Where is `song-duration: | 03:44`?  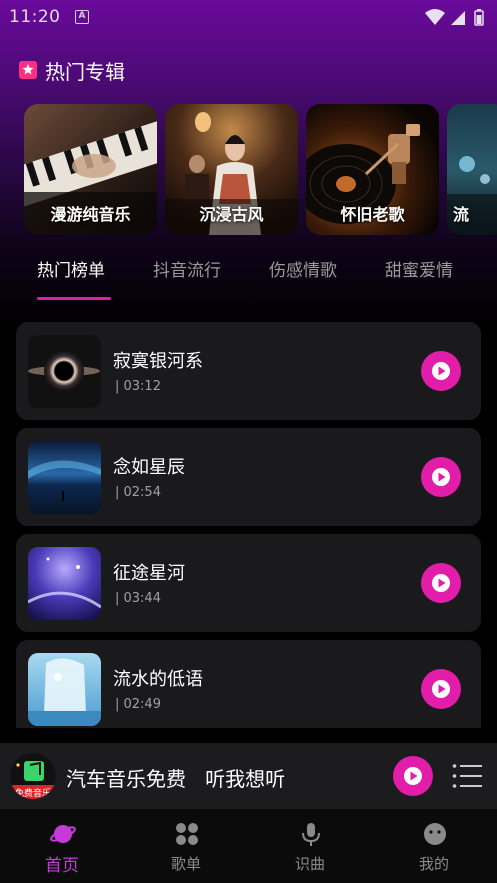
song-duration: | 03:44 is located at coordinates (138, 598).